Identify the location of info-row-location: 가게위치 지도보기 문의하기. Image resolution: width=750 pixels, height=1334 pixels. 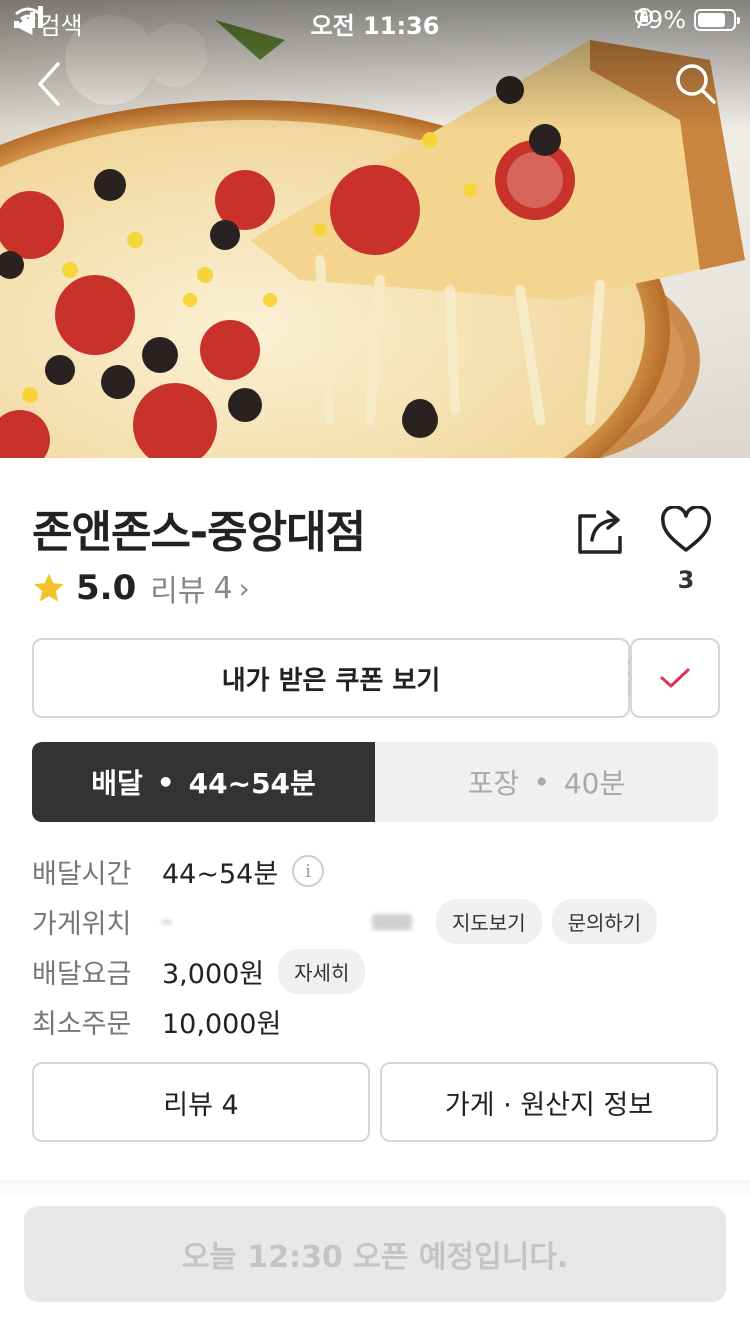
(377, 921).